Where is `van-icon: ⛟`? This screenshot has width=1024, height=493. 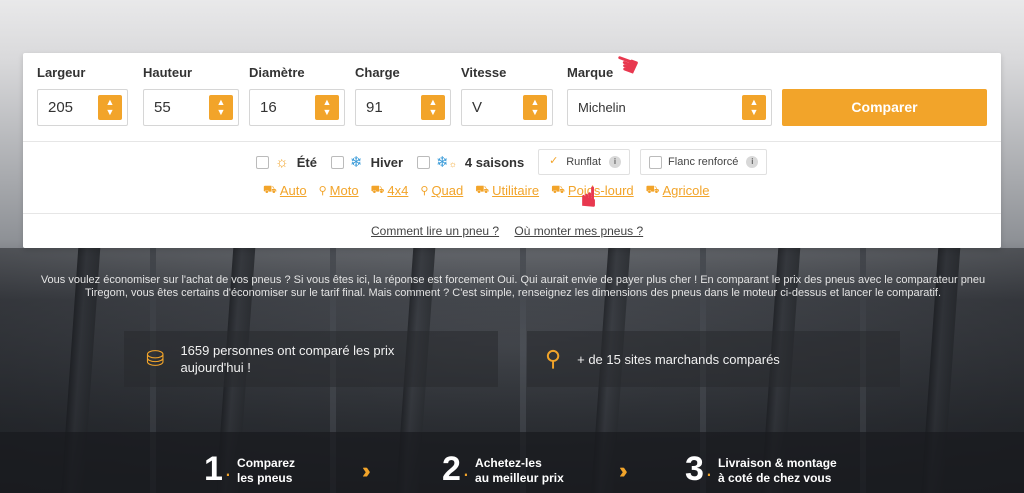 van-icon: ⛟ is located at coordinates (482, 189).